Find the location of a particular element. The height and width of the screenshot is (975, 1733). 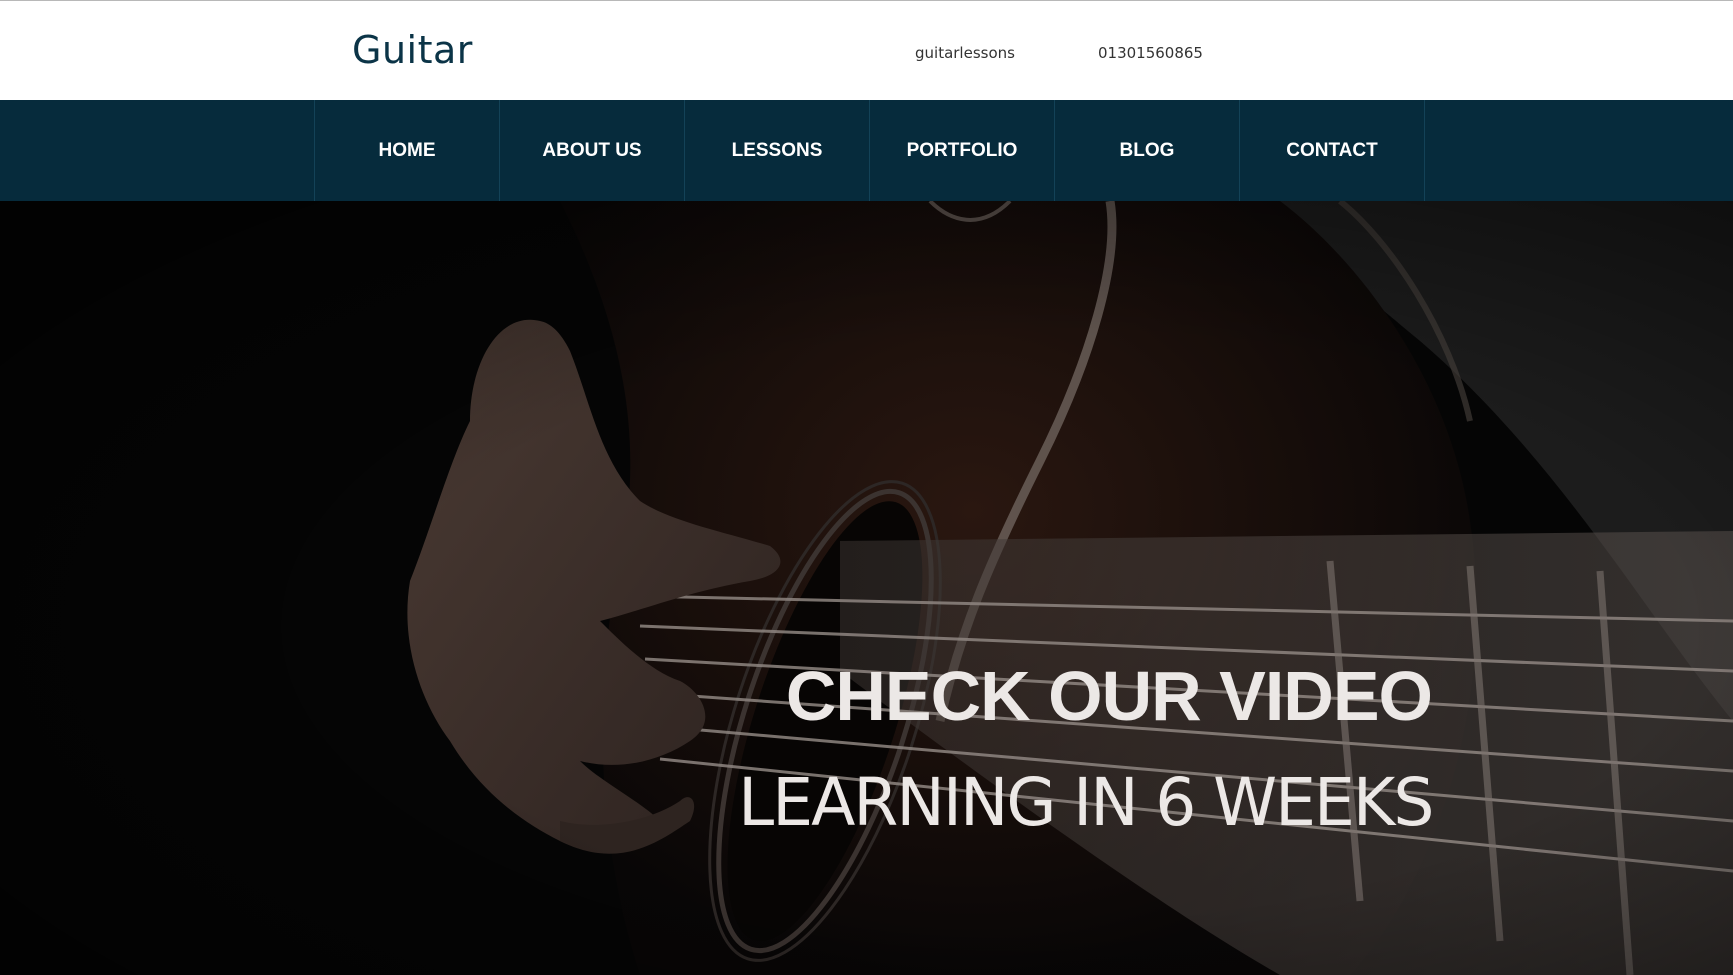

nav-item-contact: CONTACT is located at coordinates (1332, 150).